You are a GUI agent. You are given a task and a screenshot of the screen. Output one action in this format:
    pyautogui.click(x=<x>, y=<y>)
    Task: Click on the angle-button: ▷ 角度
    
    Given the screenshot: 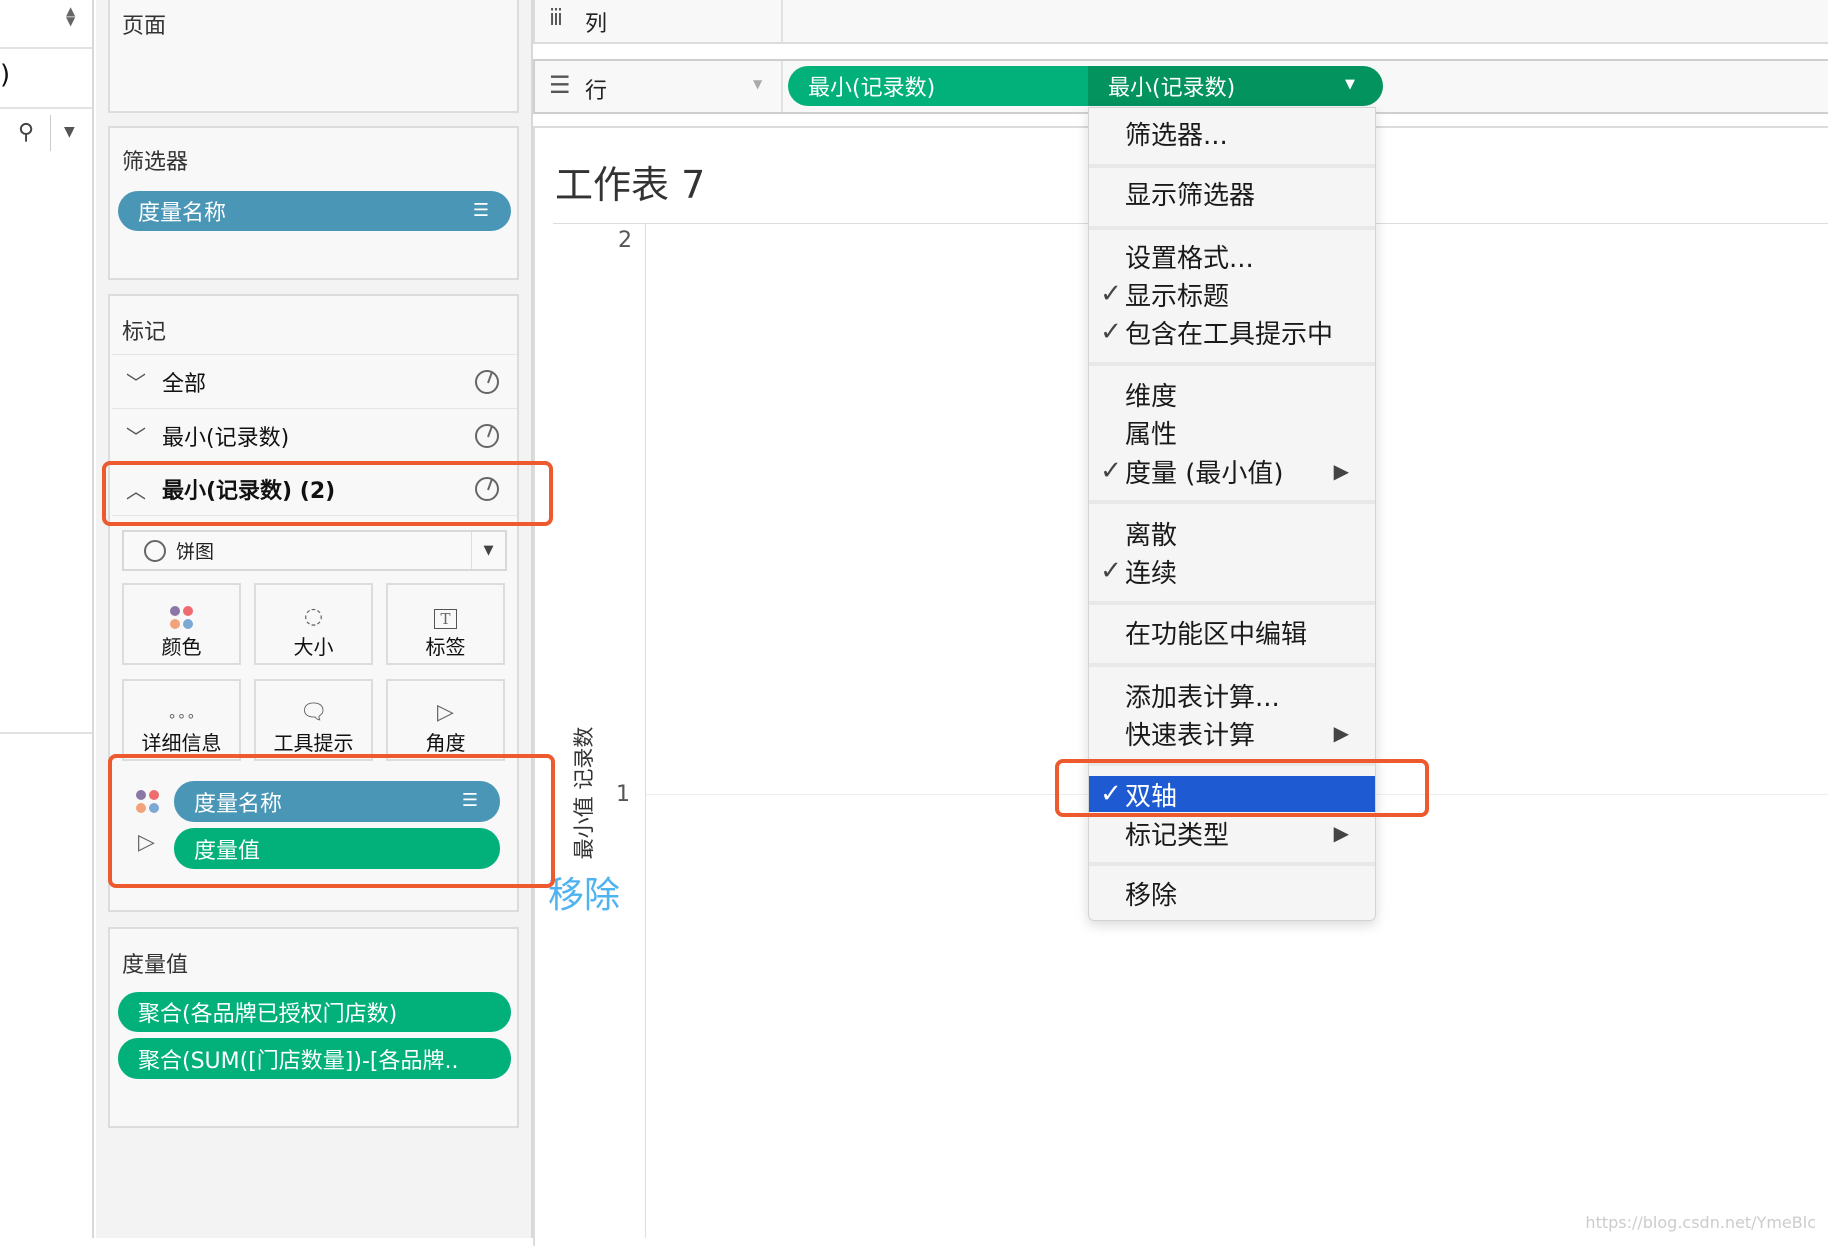 What is the action you would take?
    pyautogui.click(x=445, y=720)
    